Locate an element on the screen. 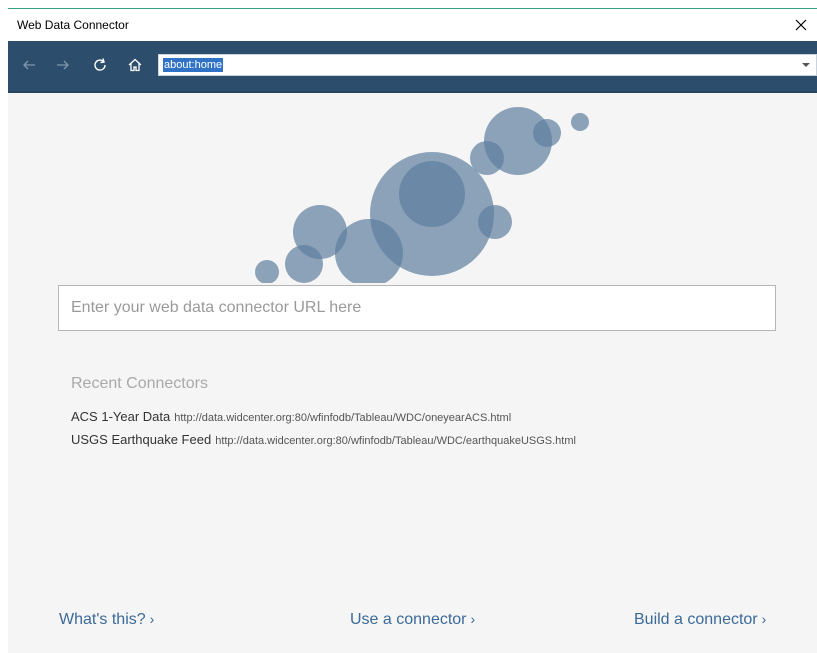 The image size is (817, 653). address-dropdown-button is located at coordinates (806, 65).